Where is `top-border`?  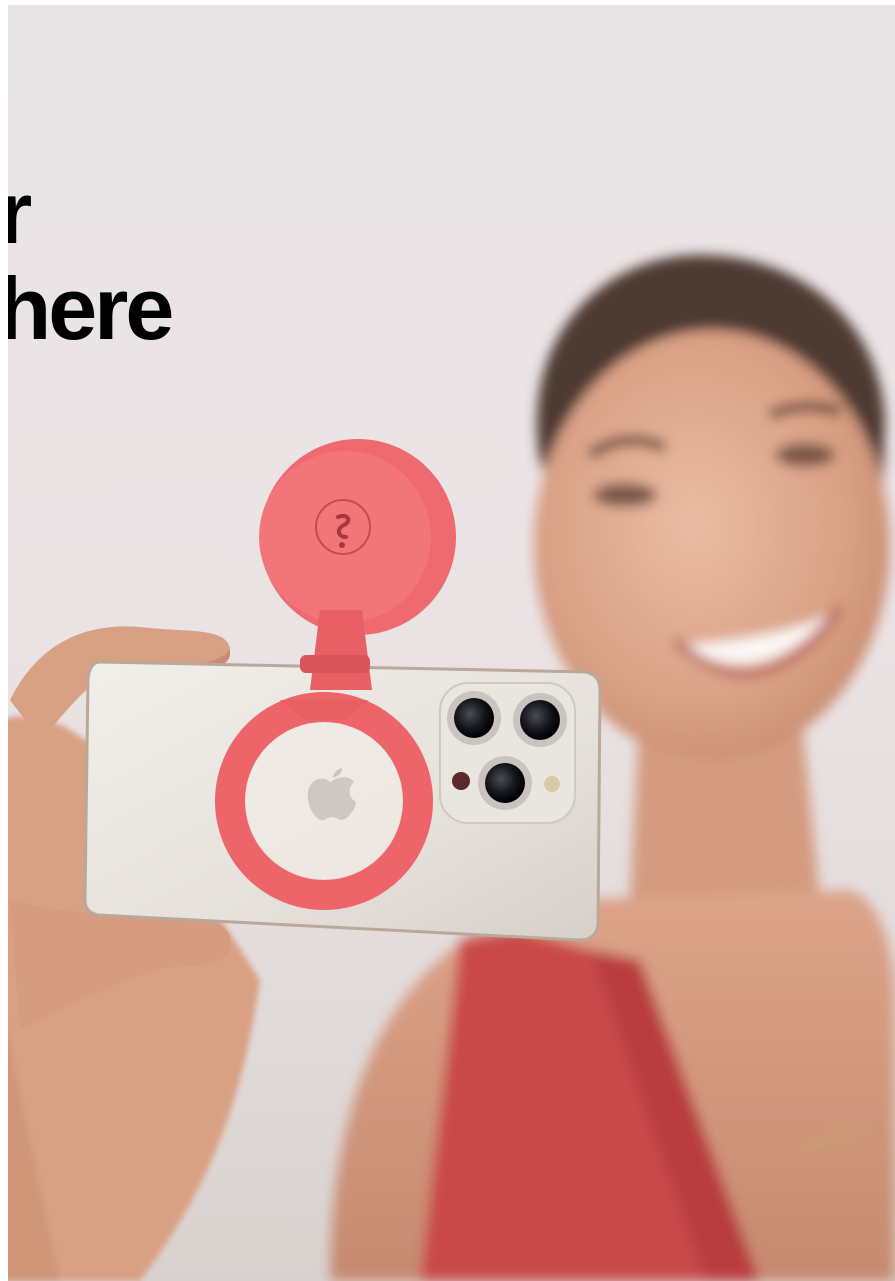 top-border is located at coordinates (447, 2).